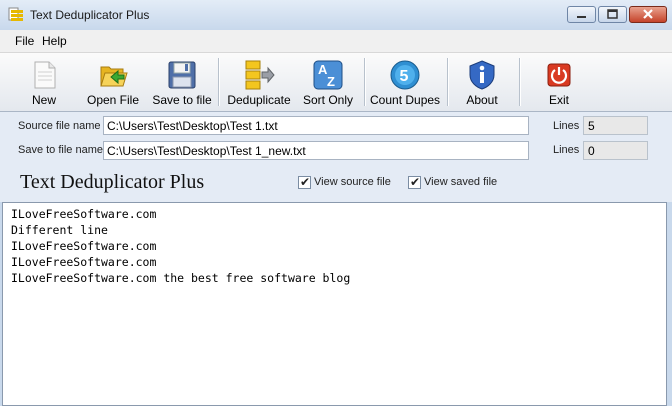  I want to click on text-line: Different line, so click(59, 230).